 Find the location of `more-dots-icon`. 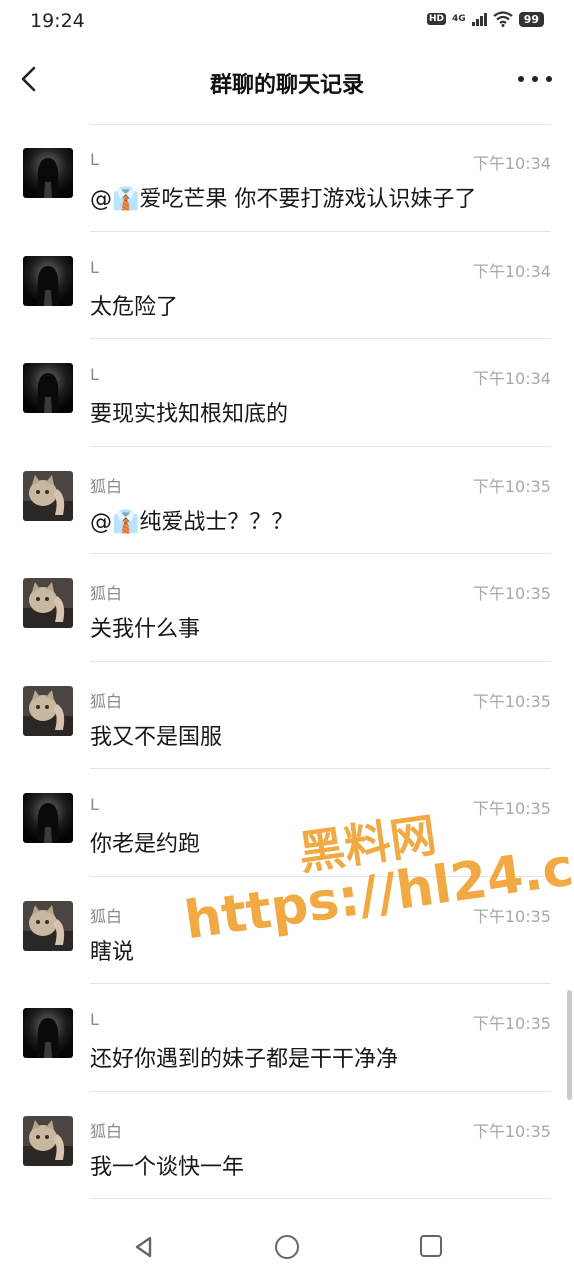

more-dots-icon is located at coordinates (521, 79).